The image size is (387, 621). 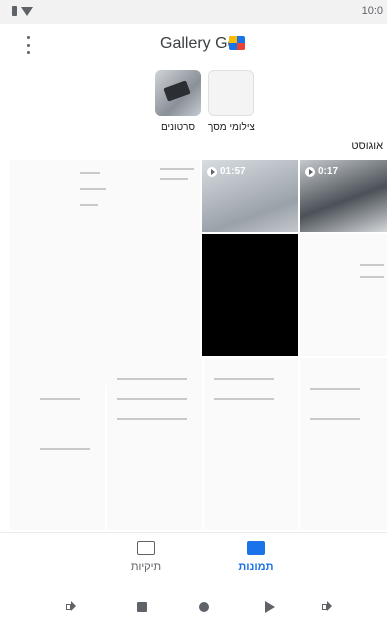 What do you see at coordinates (237, 43) in the screenshot?
I see `gallery-go-logo-icon` at bounding box center [237, 43].